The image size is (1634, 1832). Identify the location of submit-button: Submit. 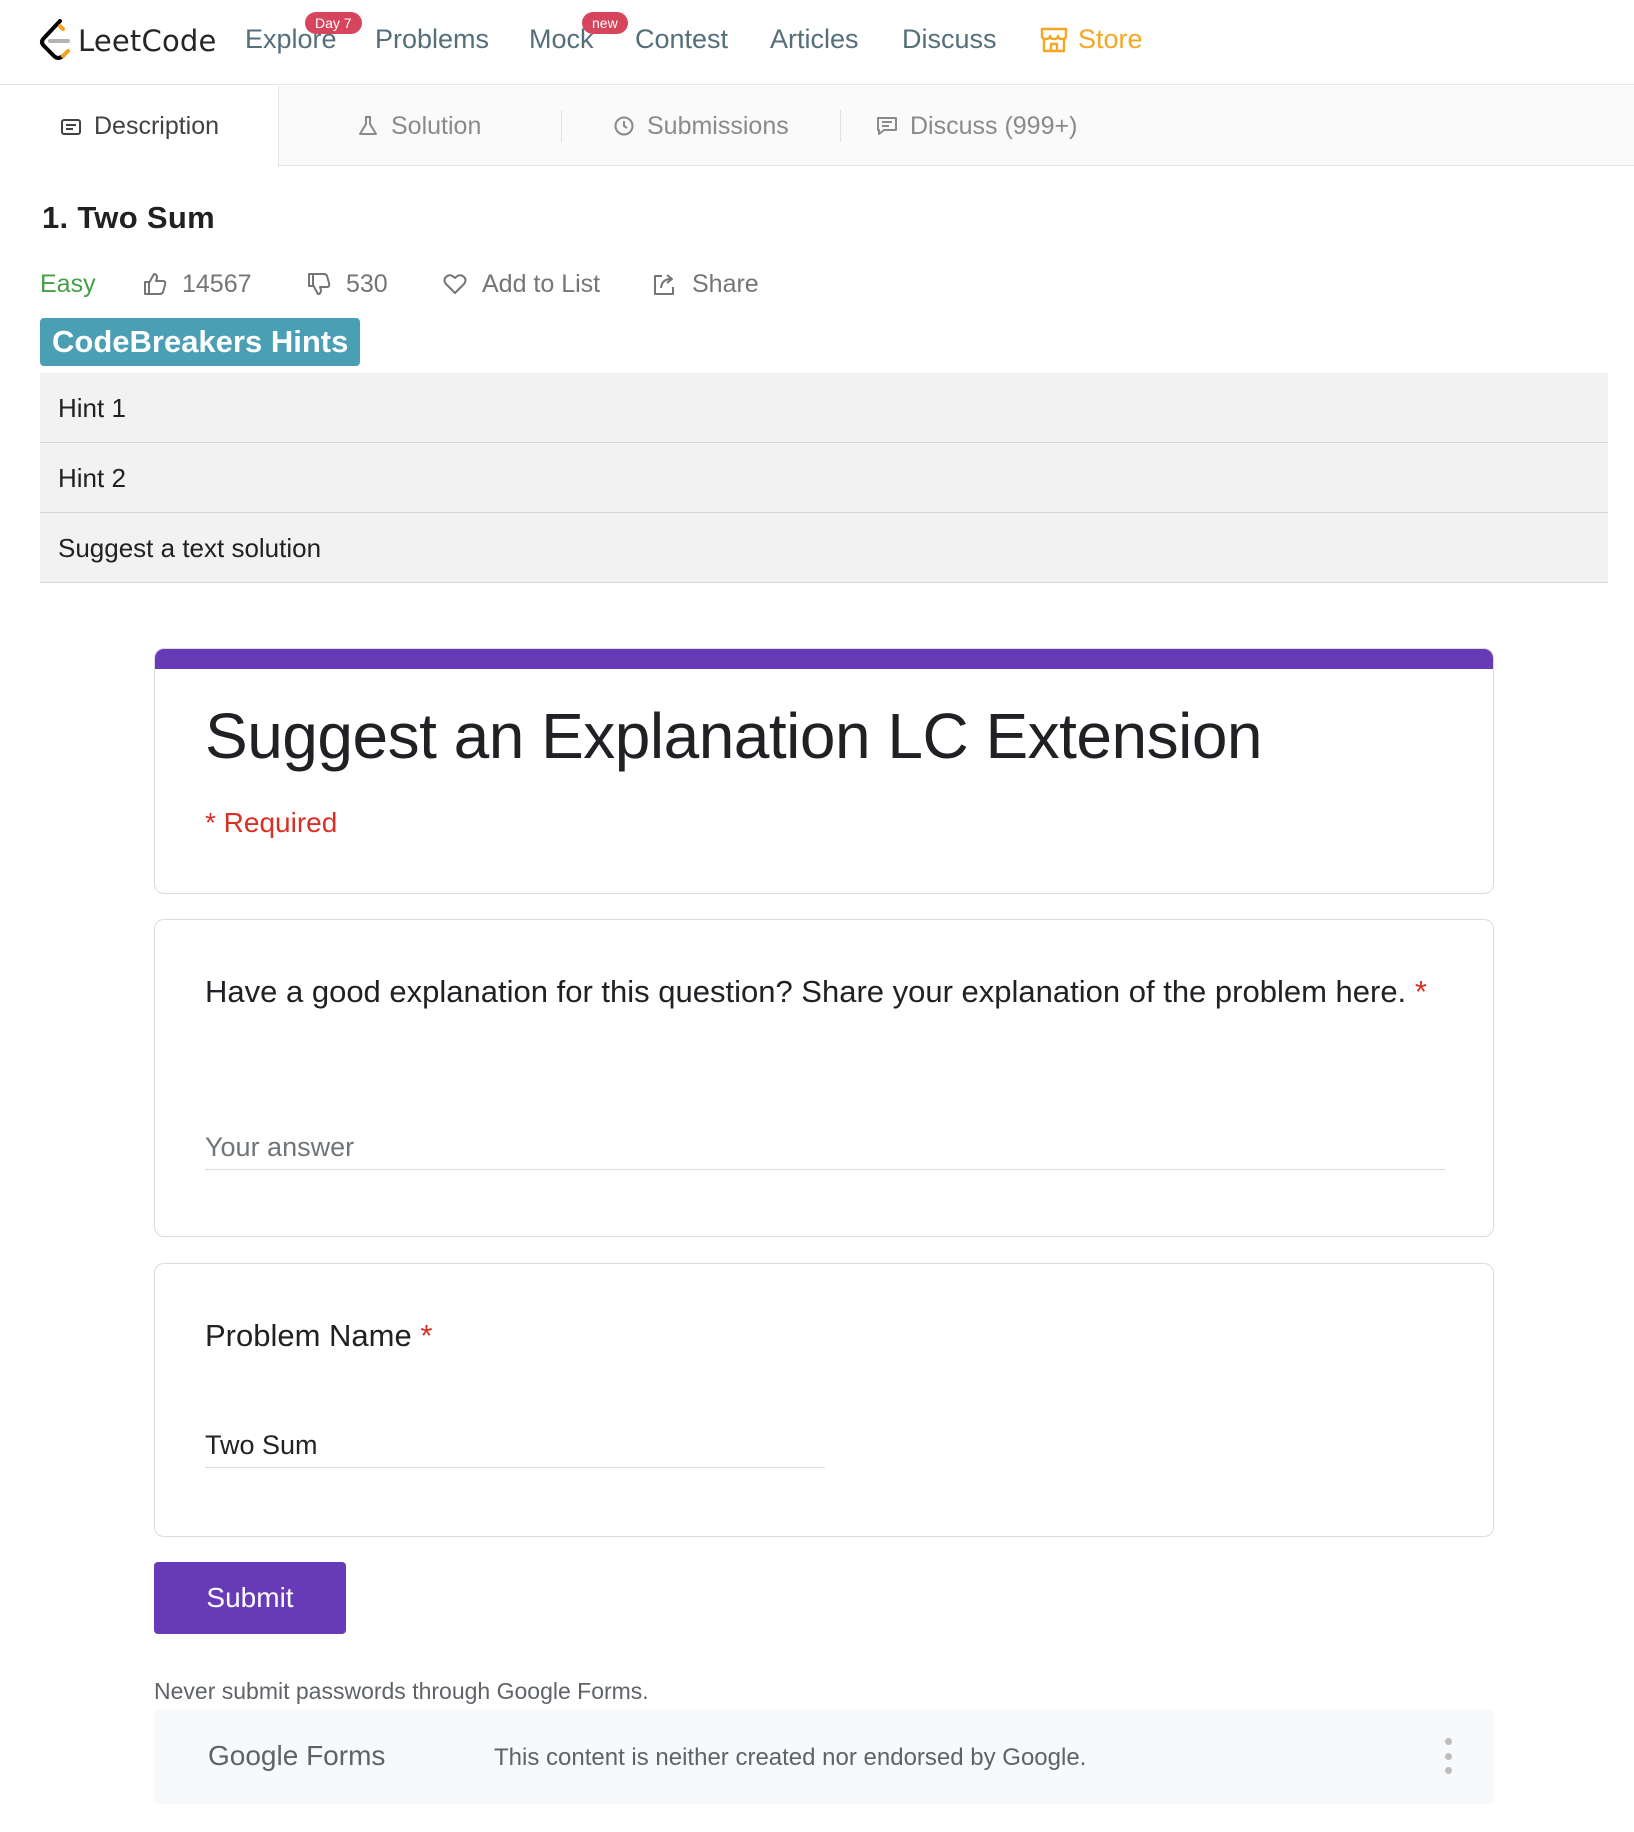
(250, 1598).